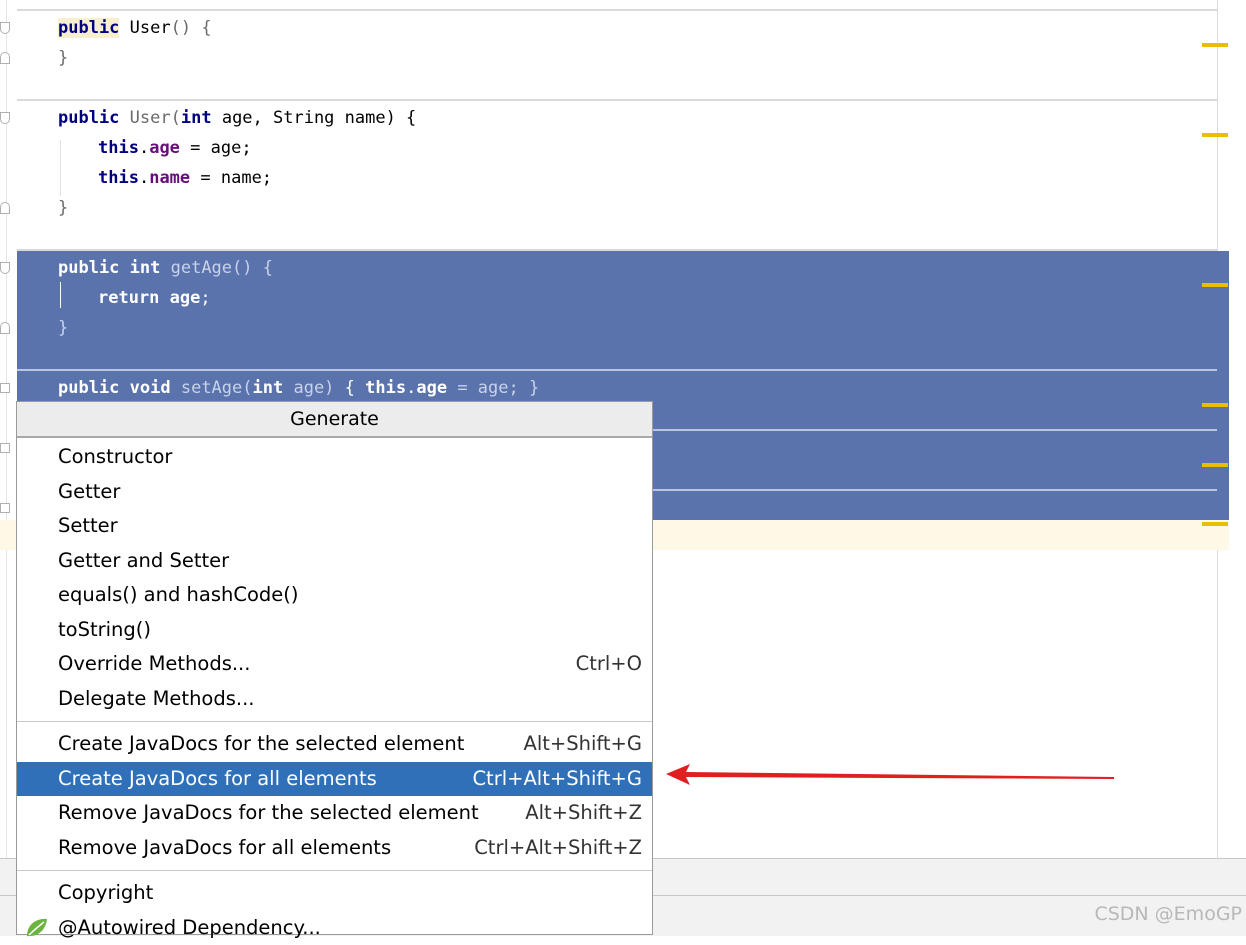  Describe the element at coordinates (1168, 914) in the screenshot. I see `watermark: CSDN @EmoGP` at that location.